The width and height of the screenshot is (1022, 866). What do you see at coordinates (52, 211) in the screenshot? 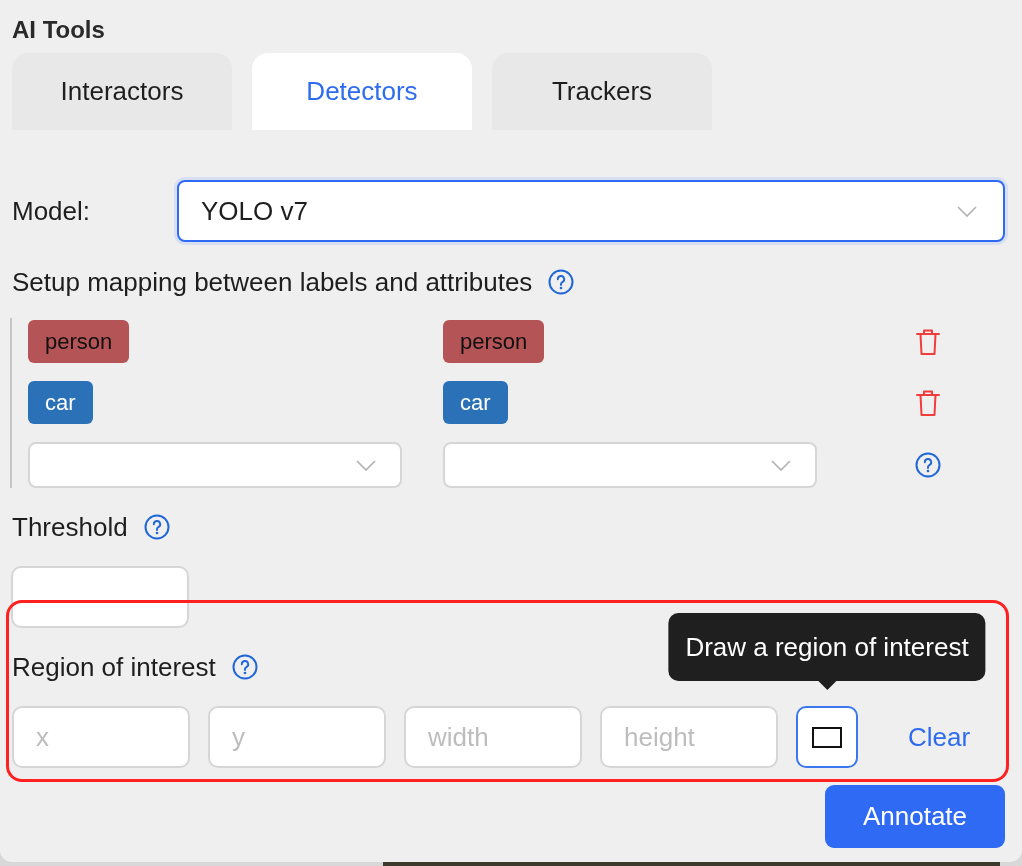
I see `model-label: Model:` at bounding box center [52, 211].